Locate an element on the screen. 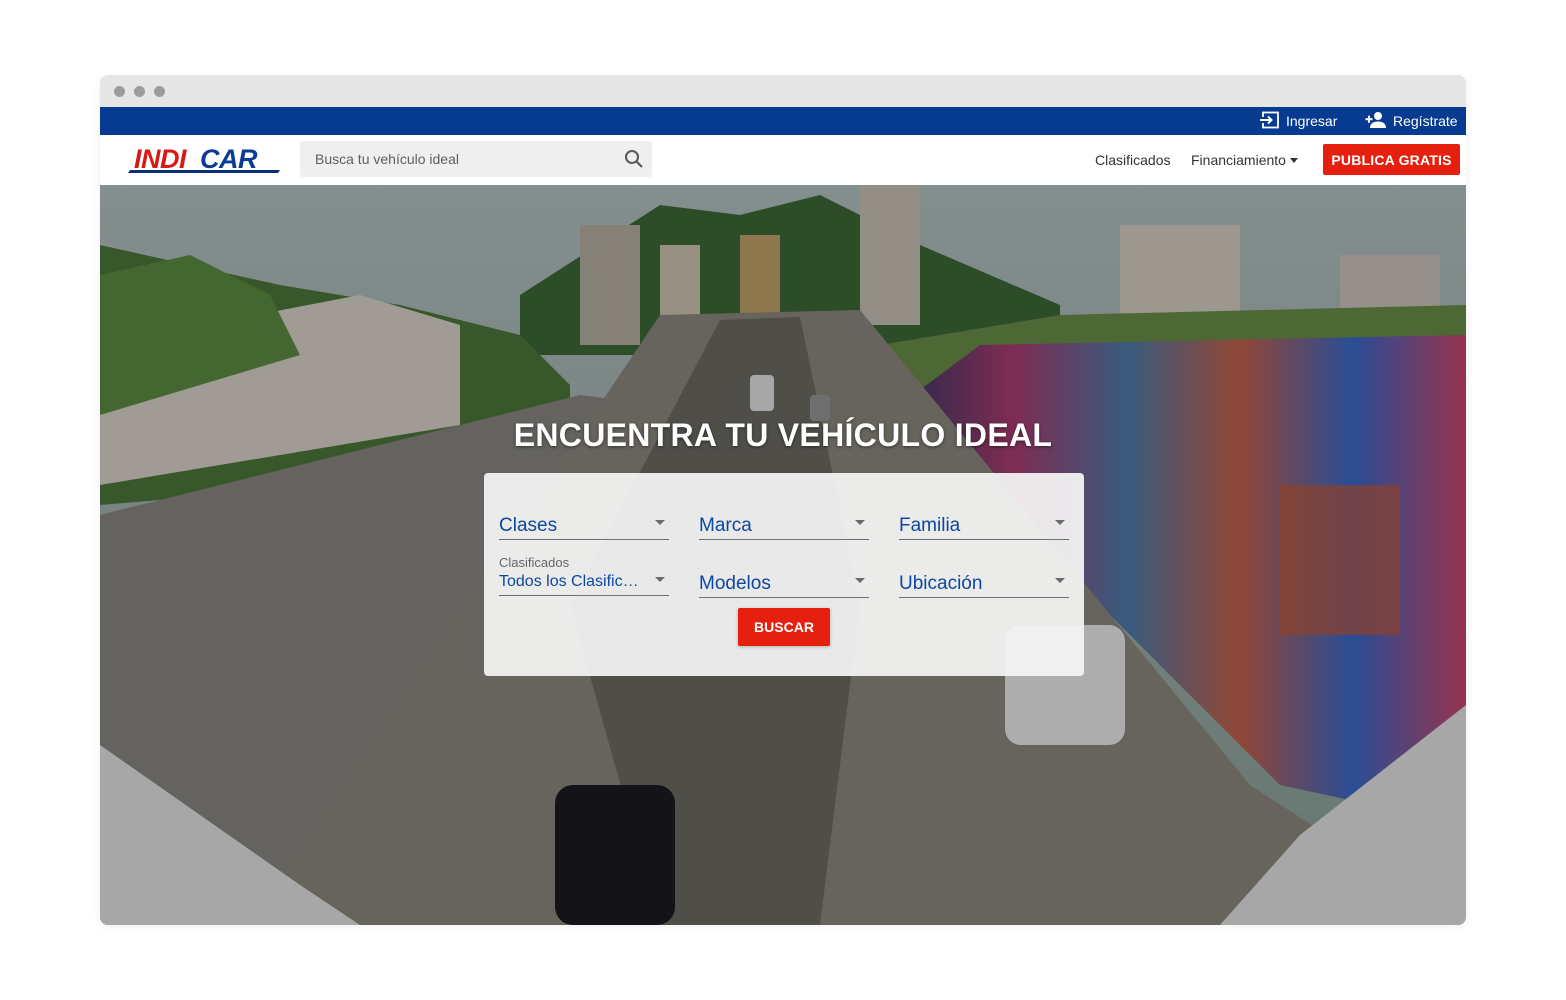 The height and width of the screenshot is (1000, 1566). browser-chrome is located at coordinates (783, 91).